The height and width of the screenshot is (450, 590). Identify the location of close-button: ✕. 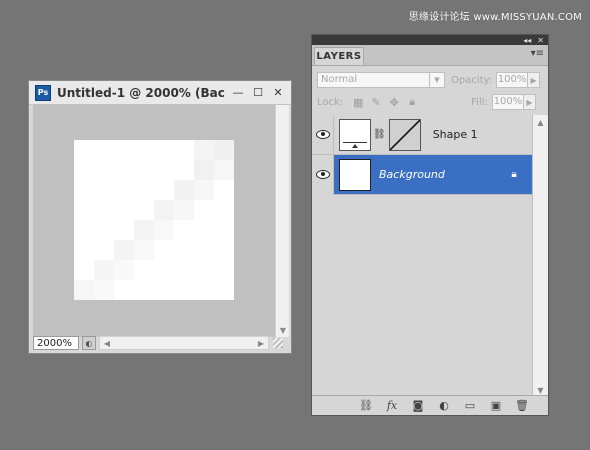
(278, 93).